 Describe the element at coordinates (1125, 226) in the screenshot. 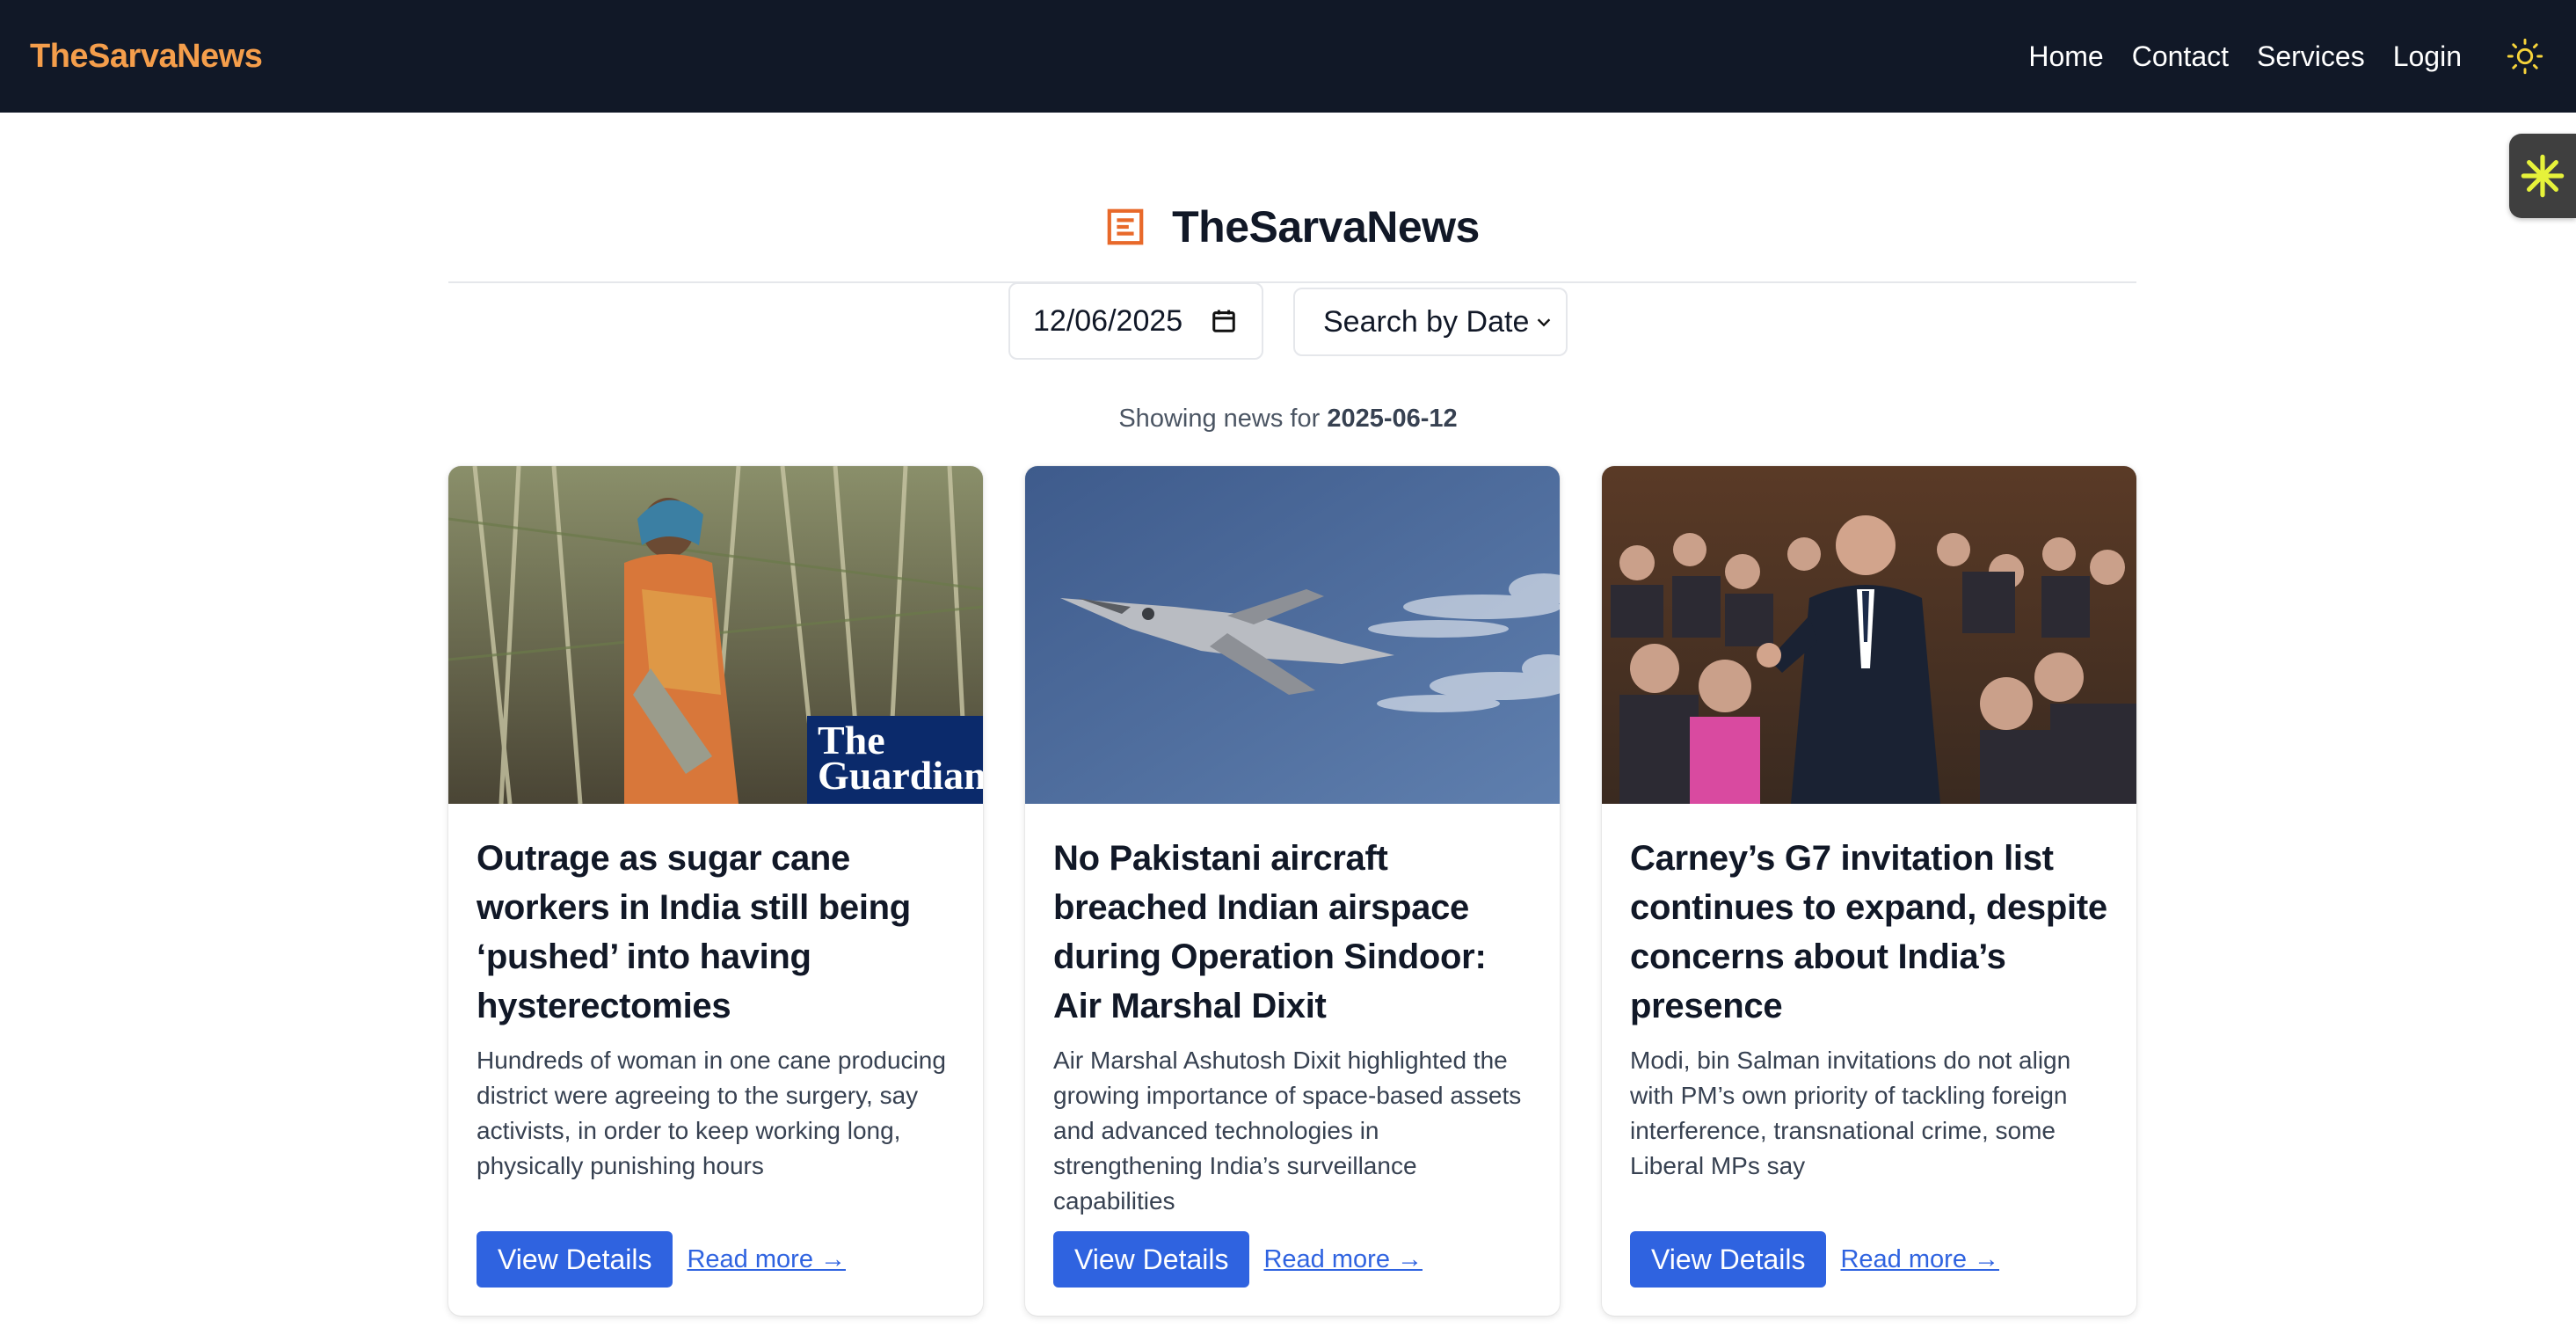

I see `newspaper-icon` at that location.